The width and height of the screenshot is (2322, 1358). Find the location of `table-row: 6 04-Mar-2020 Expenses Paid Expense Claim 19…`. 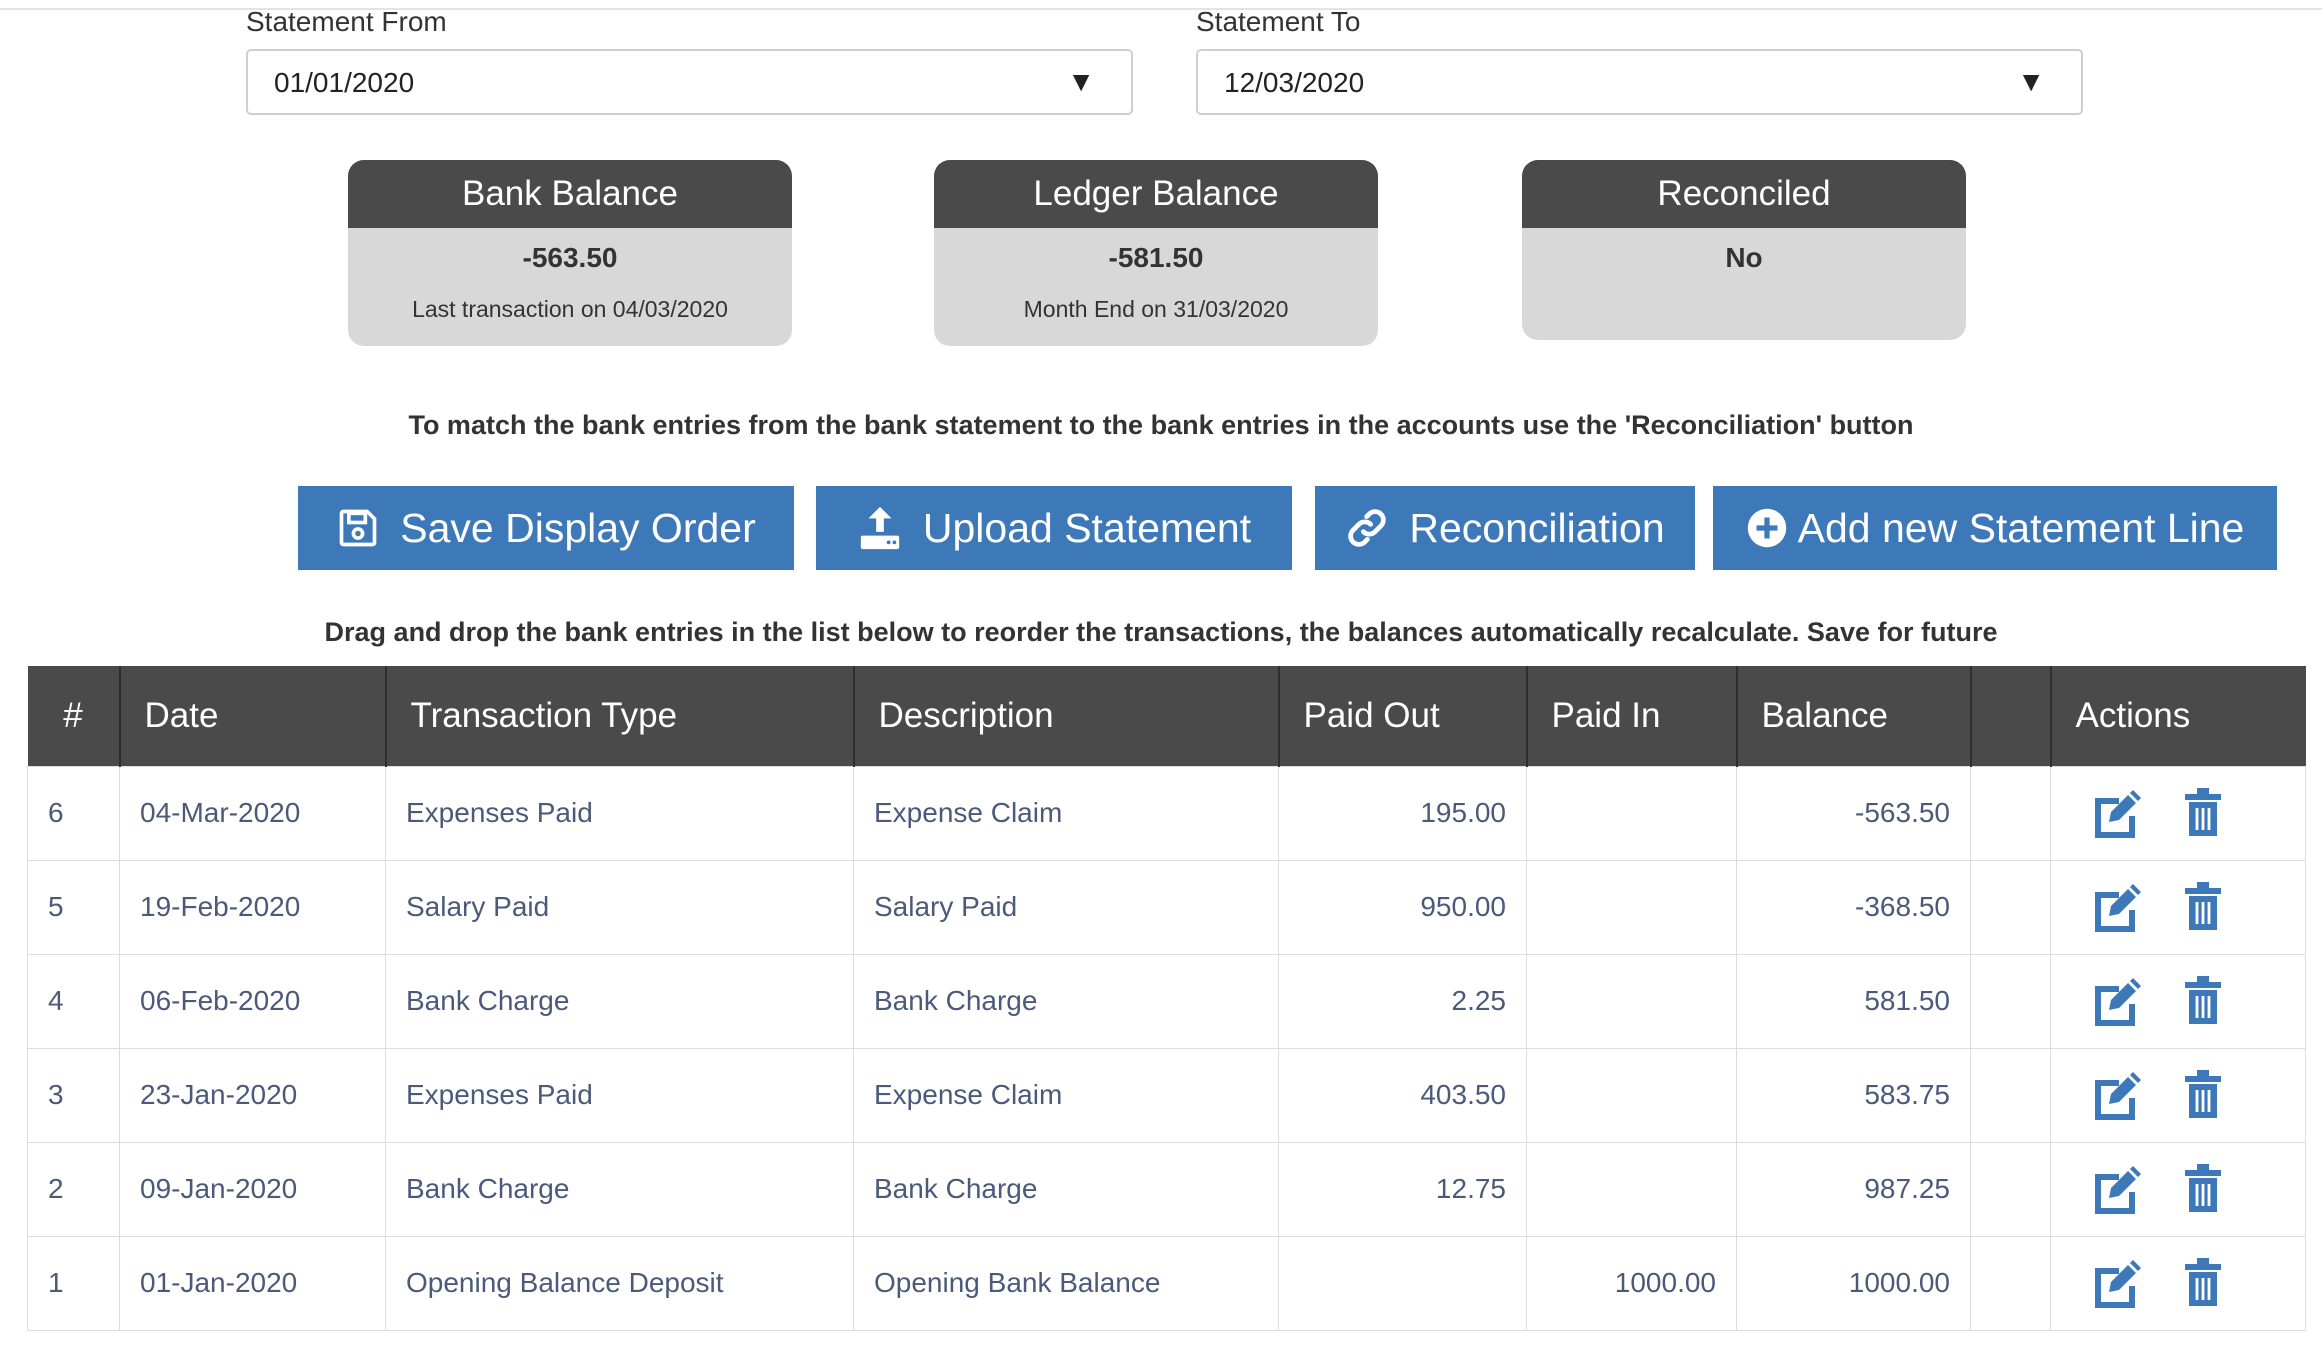

table-row: 6 04-Mar-2020 Expenses Paid Expense Claim 19… is located at coordinates (1166, 813).